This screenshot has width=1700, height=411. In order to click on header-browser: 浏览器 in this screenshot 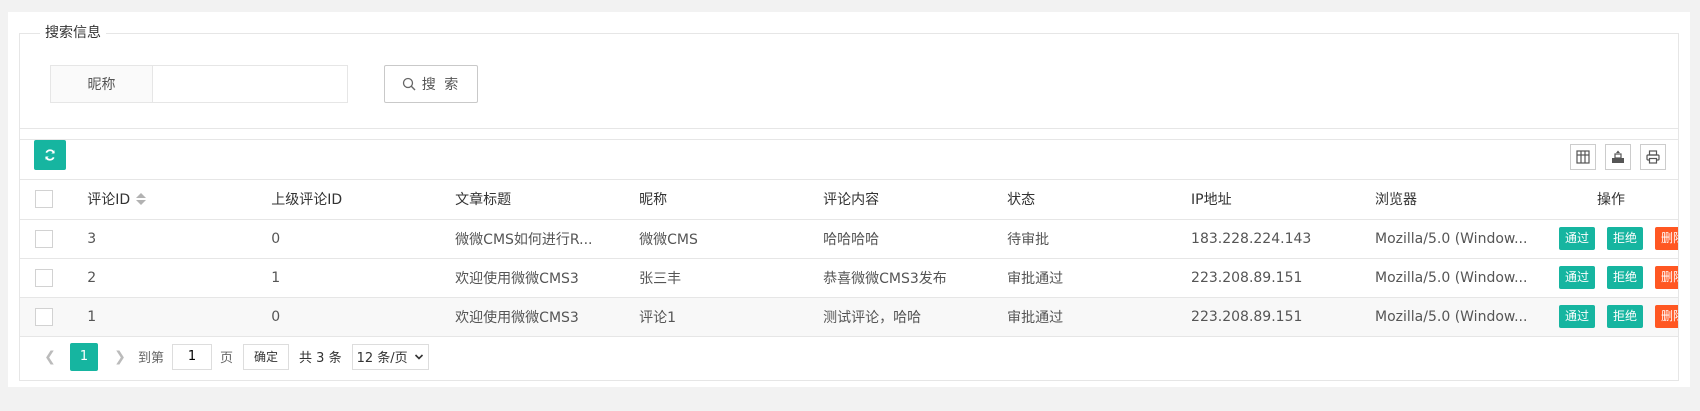, I will do `click(1452, 199)`.